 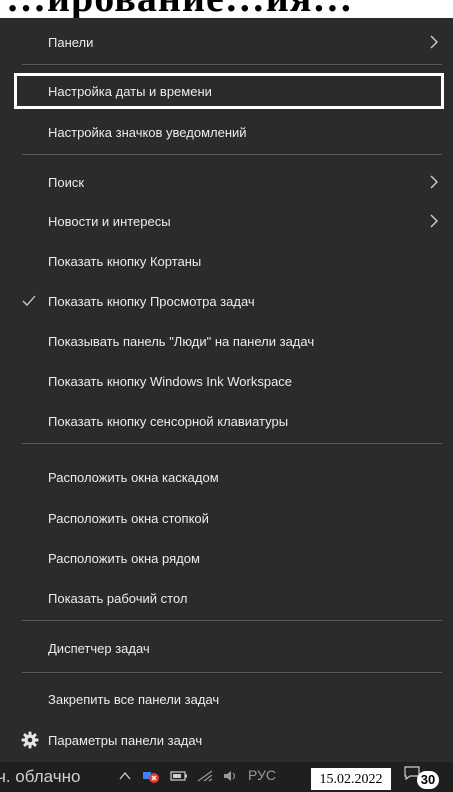 What do you see at coordinates (40, 777) in the screenshot?
I see `weather-text: ч. облачно` at bounding box center [40, 777].